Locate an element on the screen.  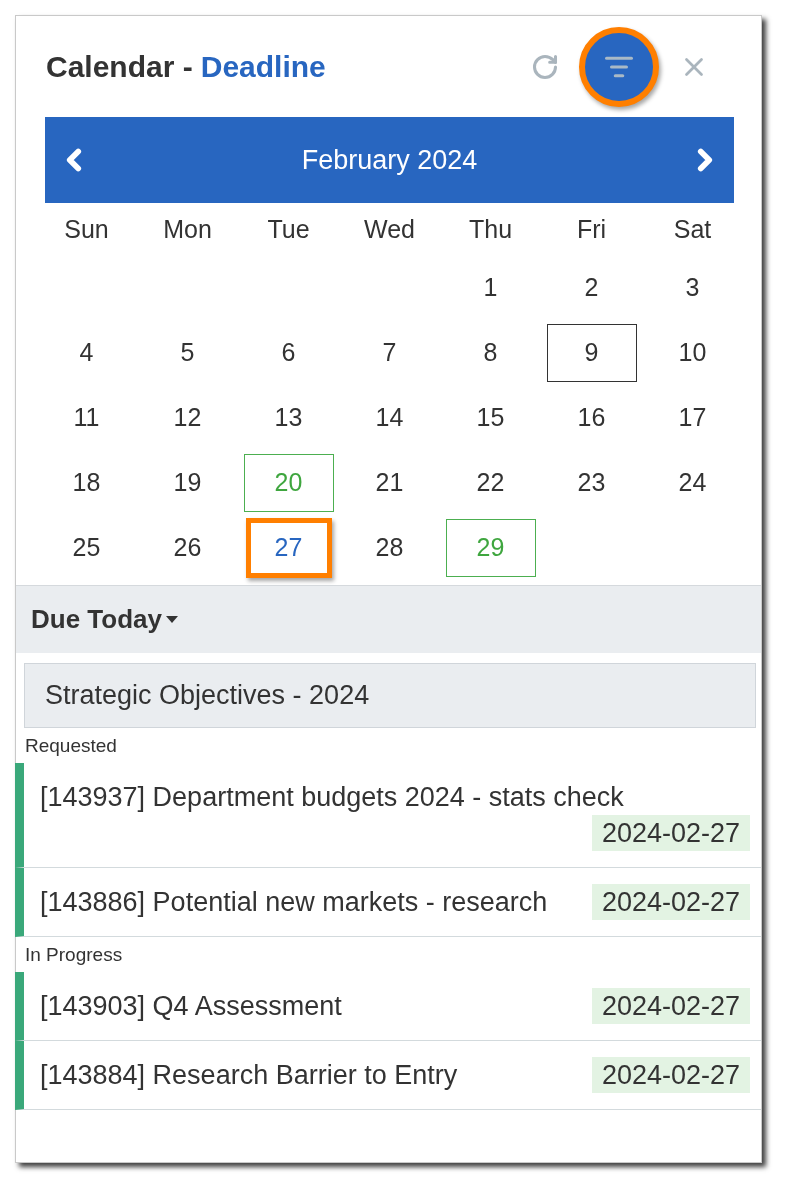
calendar-day: 25 is located at coordinates (86, 547).